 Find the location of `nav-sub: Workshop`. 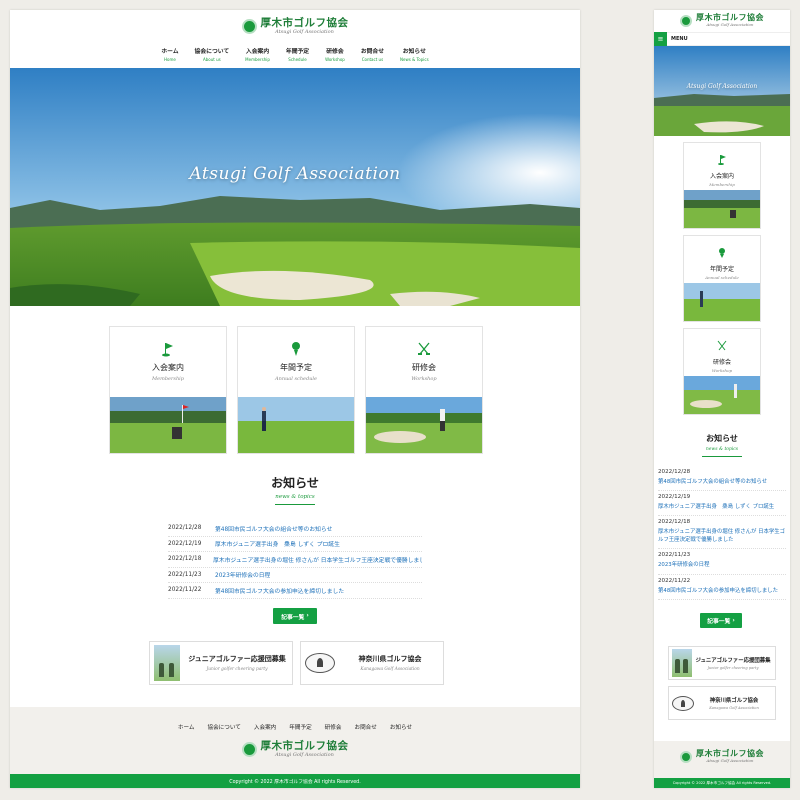

nav-sub: Workshop is located at coordinates (335, 59).